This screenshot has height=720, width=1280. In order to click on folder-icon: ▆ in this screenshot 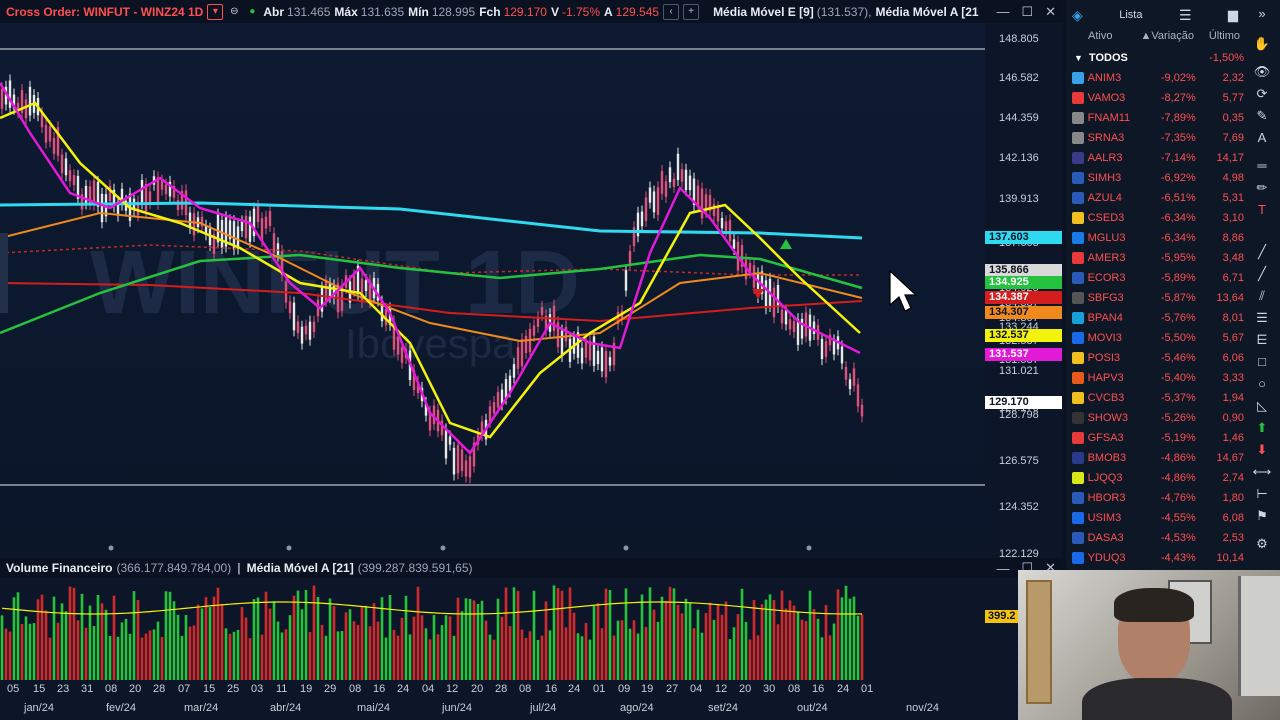, I will do `click(1233, 15)`.